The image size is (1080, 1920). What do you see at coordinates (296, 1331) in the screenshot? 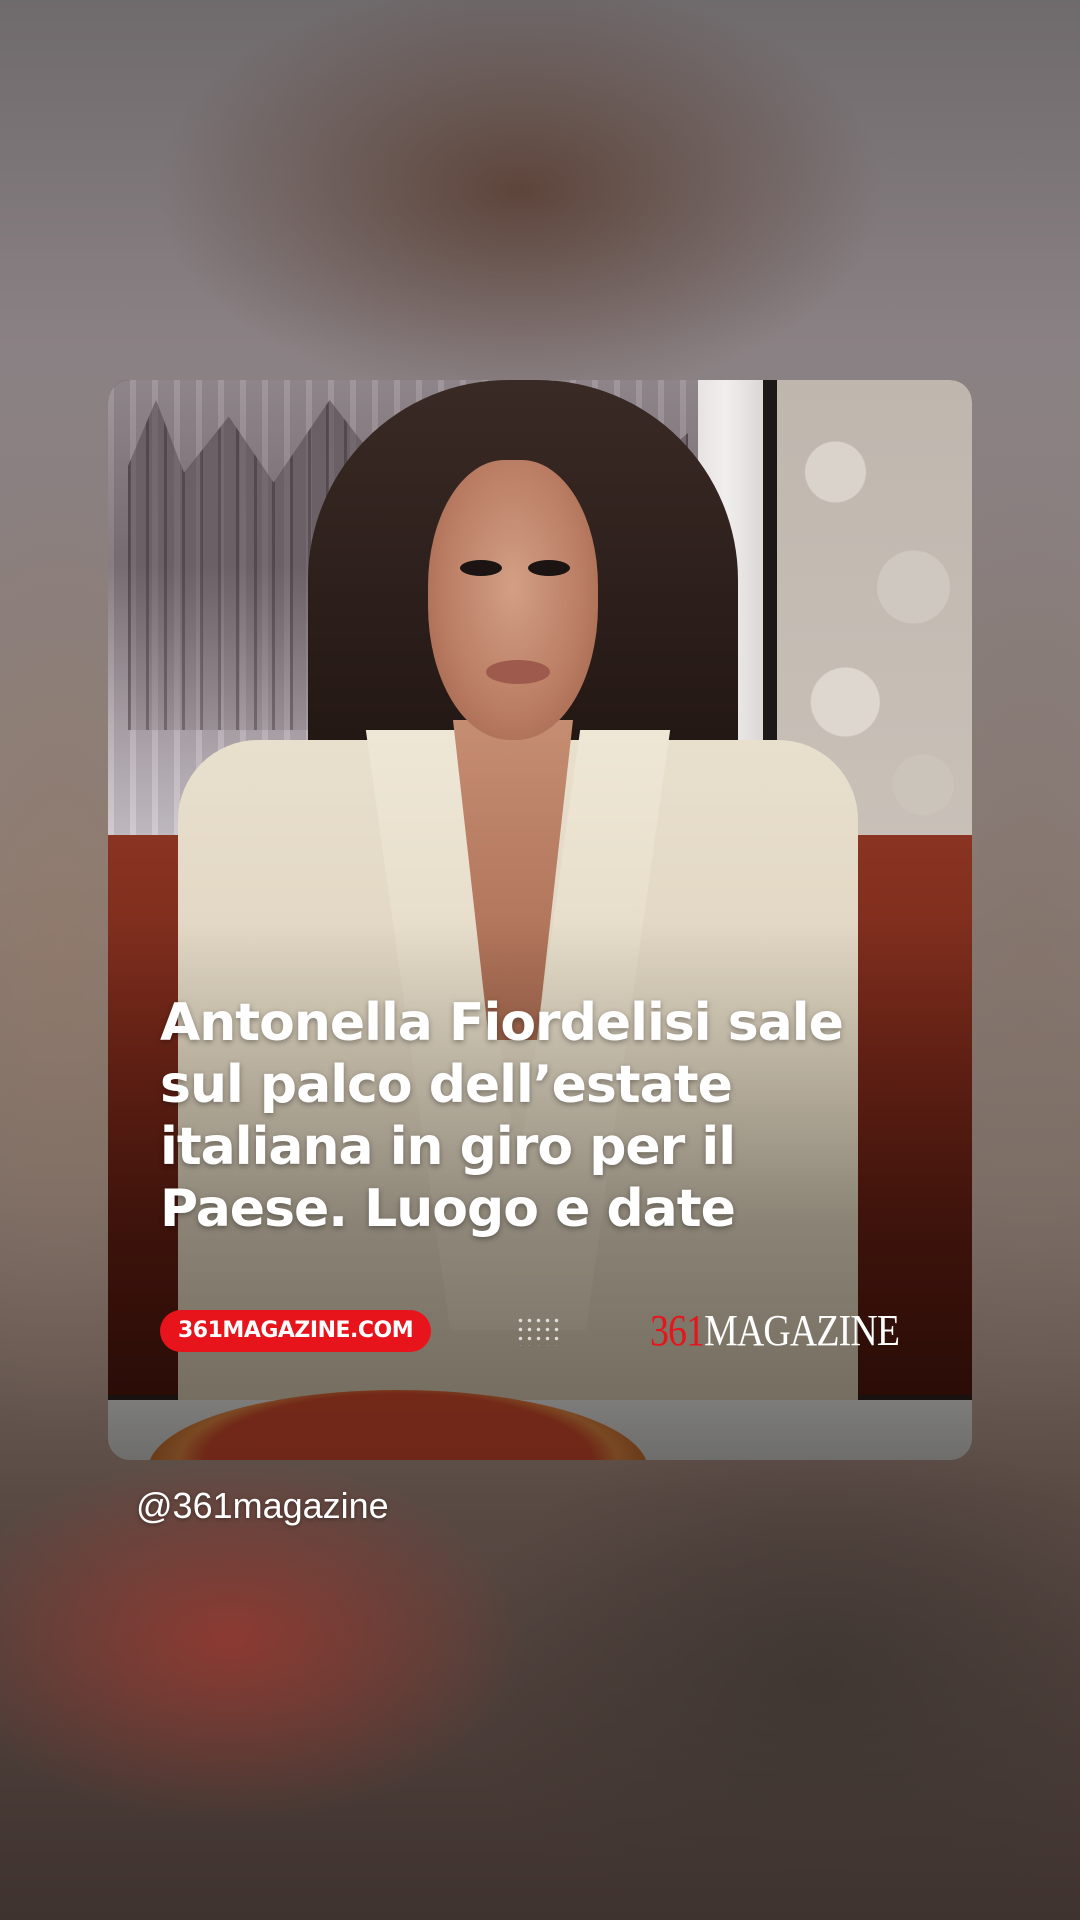
I see `site-link-badge: 361MAGAZINE.COM` at bounding box center [296, 1331].